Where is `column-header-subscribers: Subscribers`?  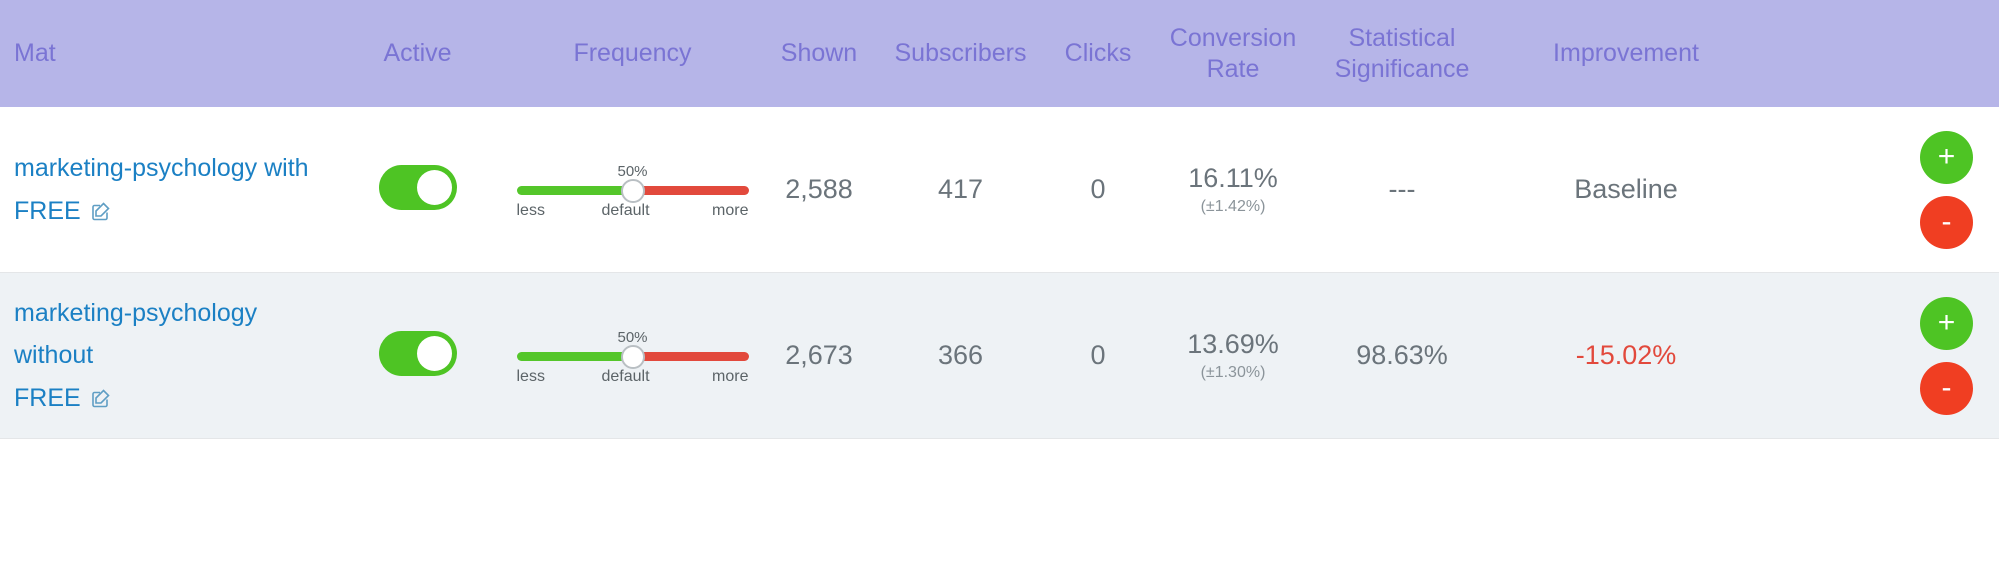 column-header-subscribers: Subscribers is located at coordinates (960, 53).